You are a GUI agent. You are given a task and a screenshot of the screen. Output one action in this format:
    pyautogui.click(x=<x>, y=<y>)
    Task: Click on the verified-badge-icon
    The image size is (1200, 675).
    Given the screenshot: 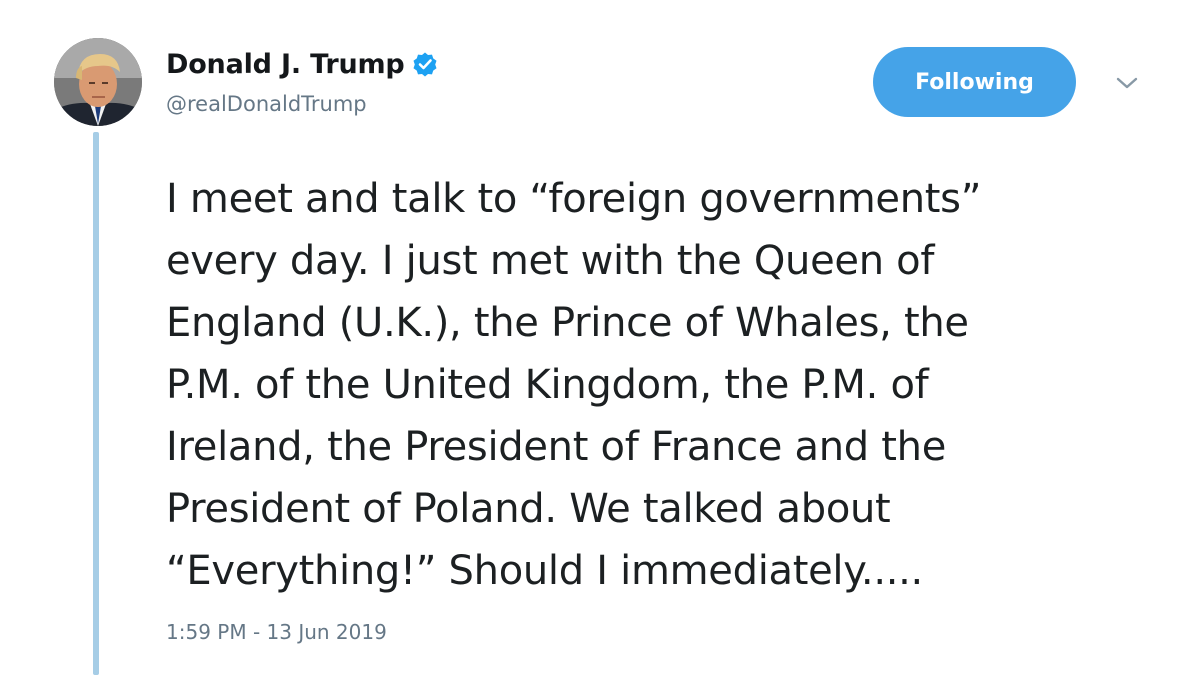 What is the action you would take?
    pyautogui.click(x=425, y=64)
    